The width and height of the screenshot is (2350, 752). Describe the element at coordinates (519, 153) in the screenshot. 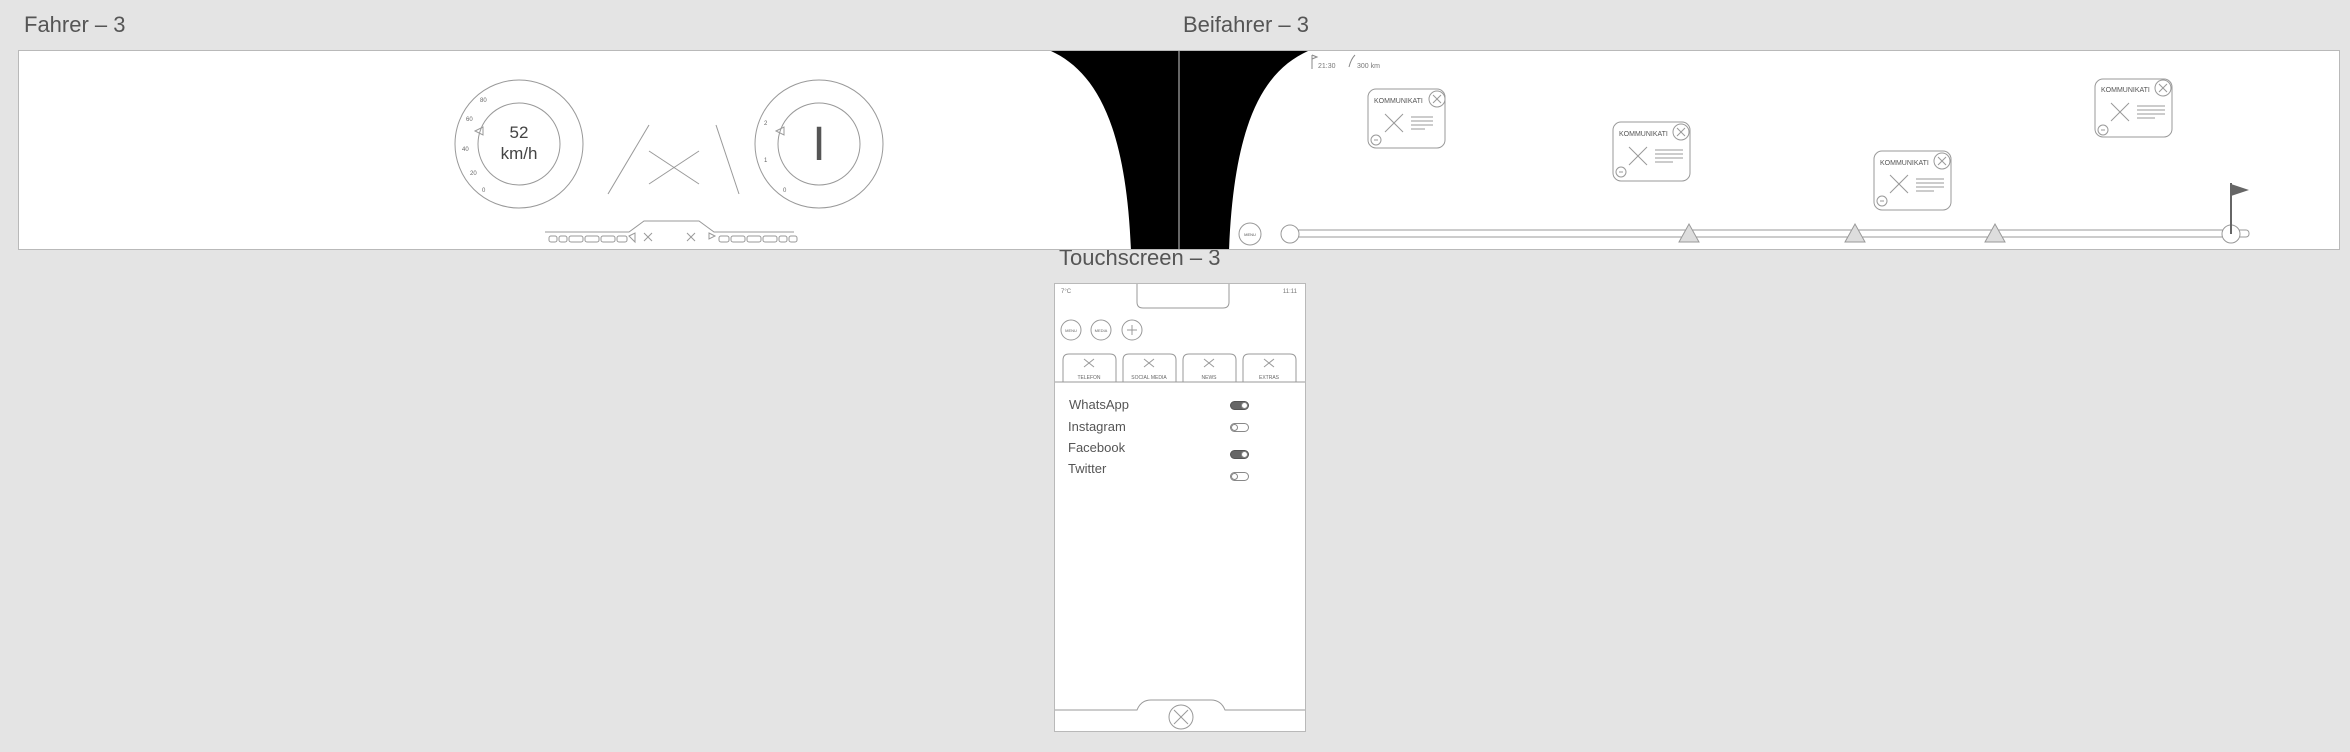

I see `speed-unit: km/h` at that location.